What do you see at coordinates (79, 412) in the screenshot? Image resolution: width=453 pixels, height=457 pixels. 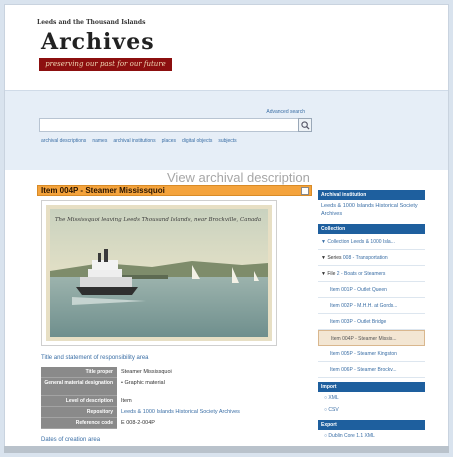 I see `field-label: Repository` at bounding box center [79, 412].